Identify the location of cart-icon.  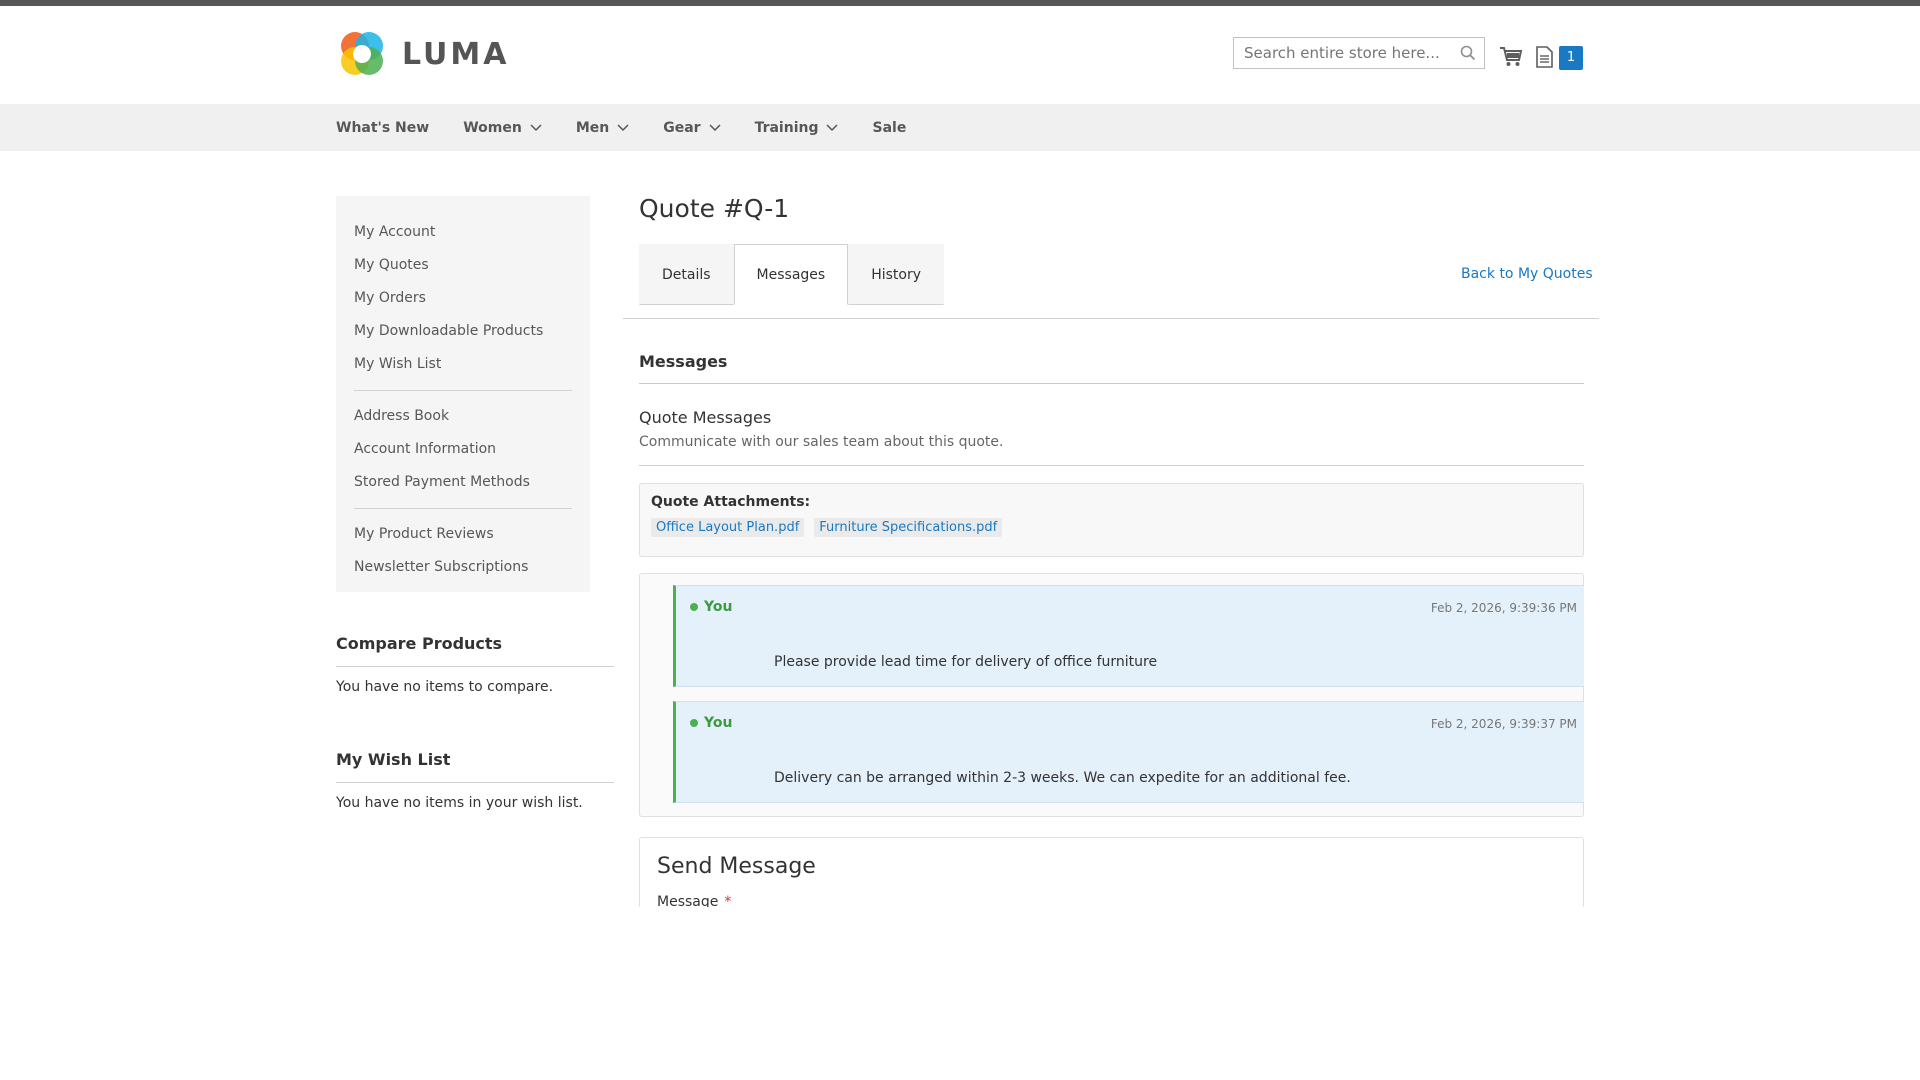
(1511, 57).